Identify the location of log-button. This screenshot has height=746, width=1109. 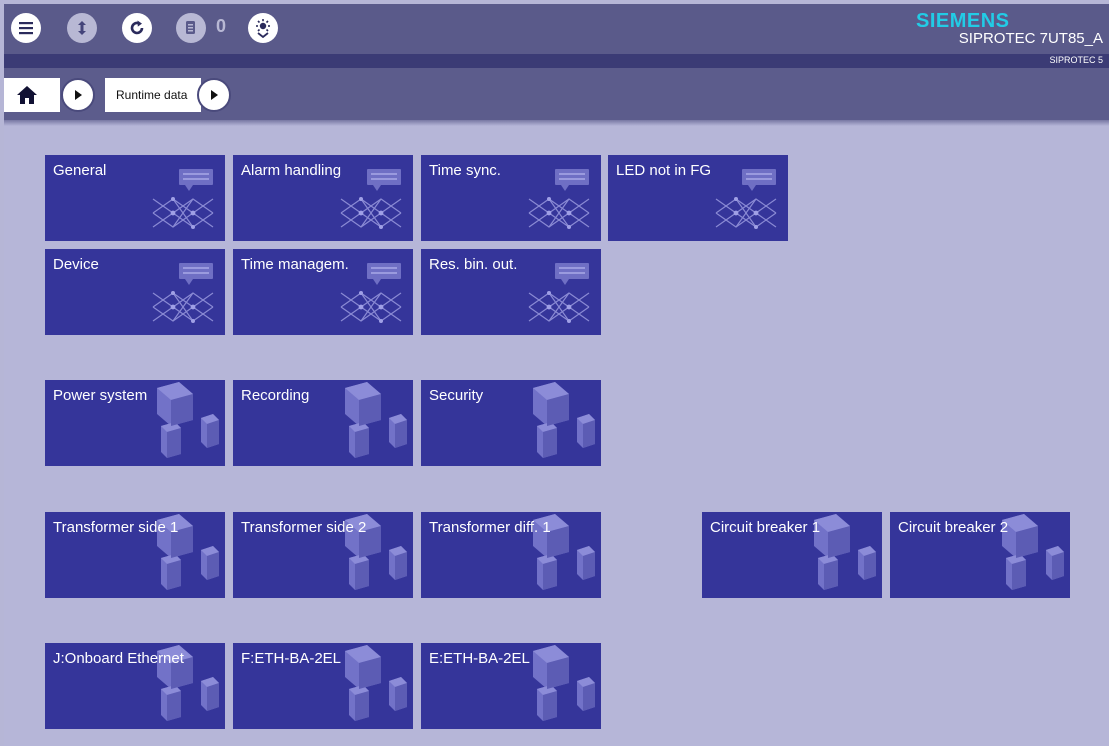
(191, 28).